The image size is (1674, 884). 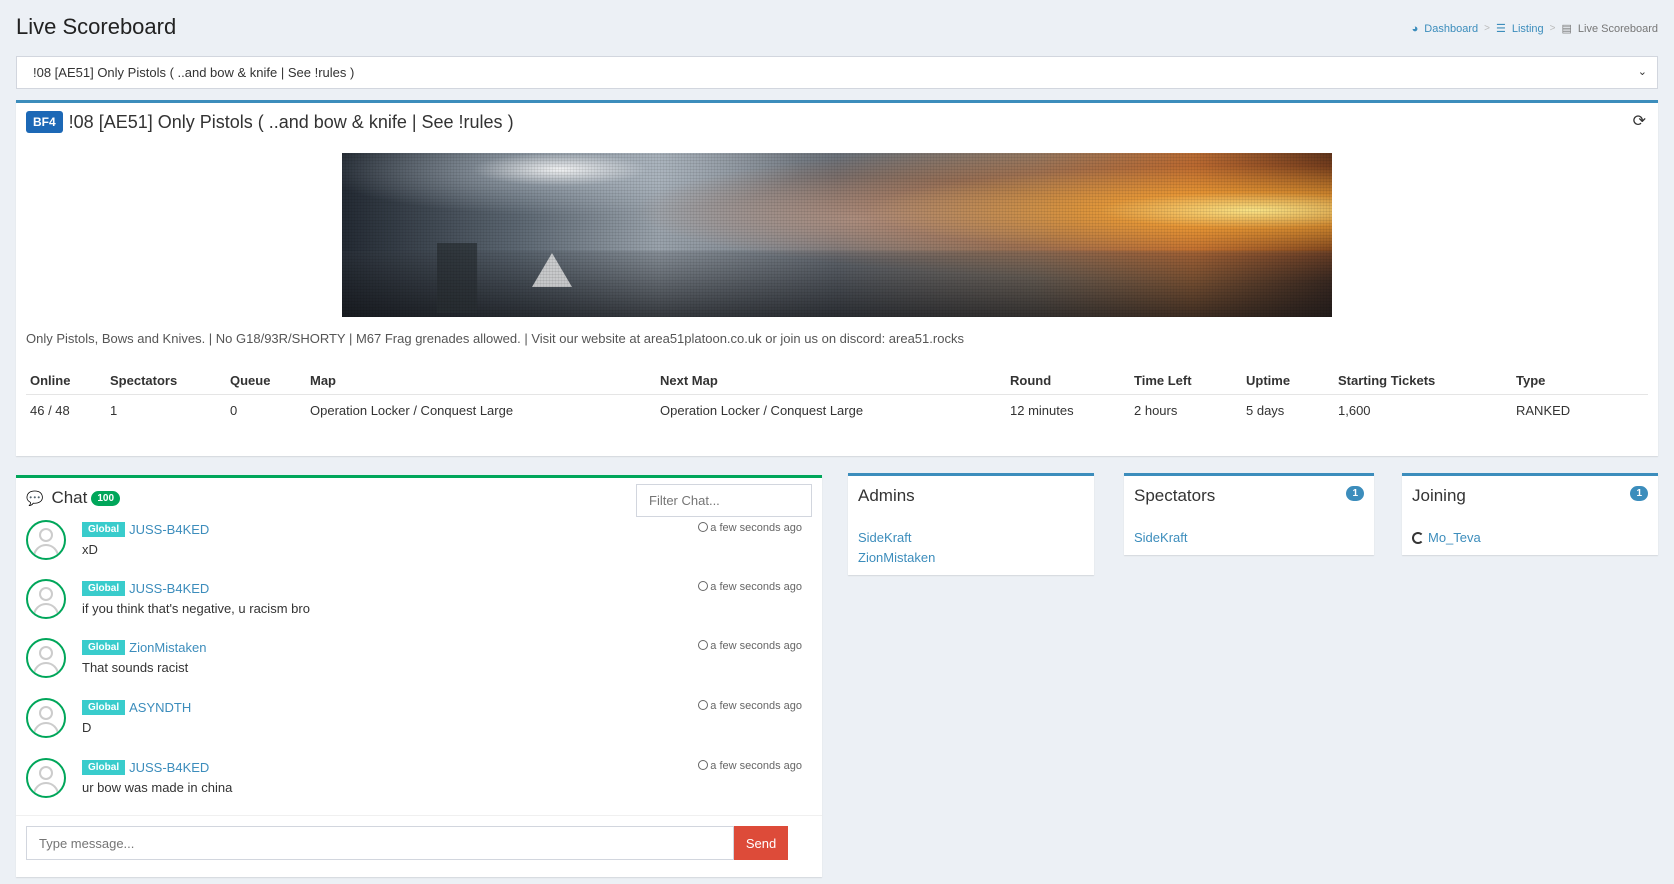 What do you see at coordinates (1439, 495) in the screenshot?
I see `joining-title: Joining` at bounding box center [1439, 495].